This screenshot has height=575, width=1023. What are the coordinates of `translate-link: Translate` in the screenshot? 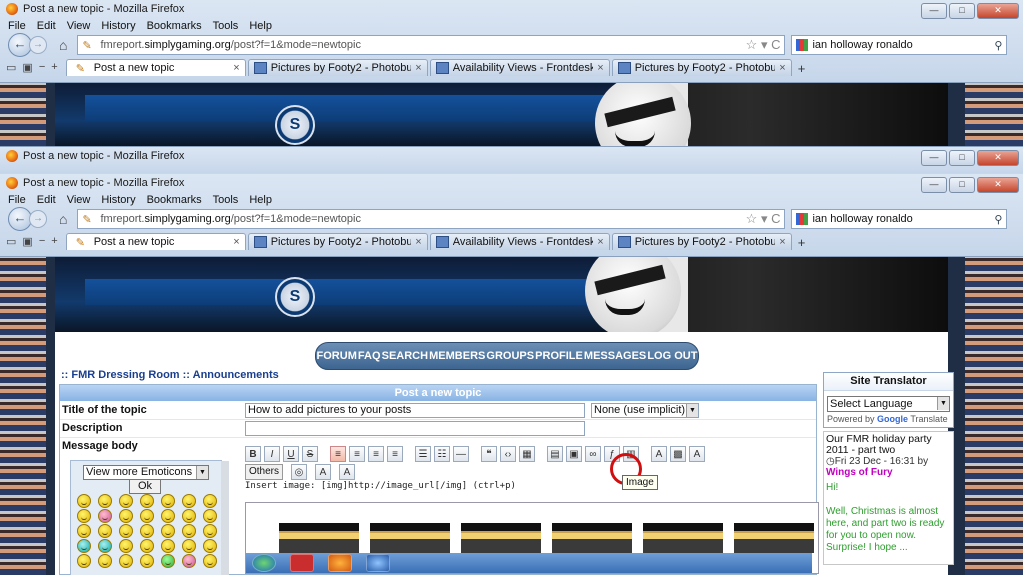 It's located at (928, 419).